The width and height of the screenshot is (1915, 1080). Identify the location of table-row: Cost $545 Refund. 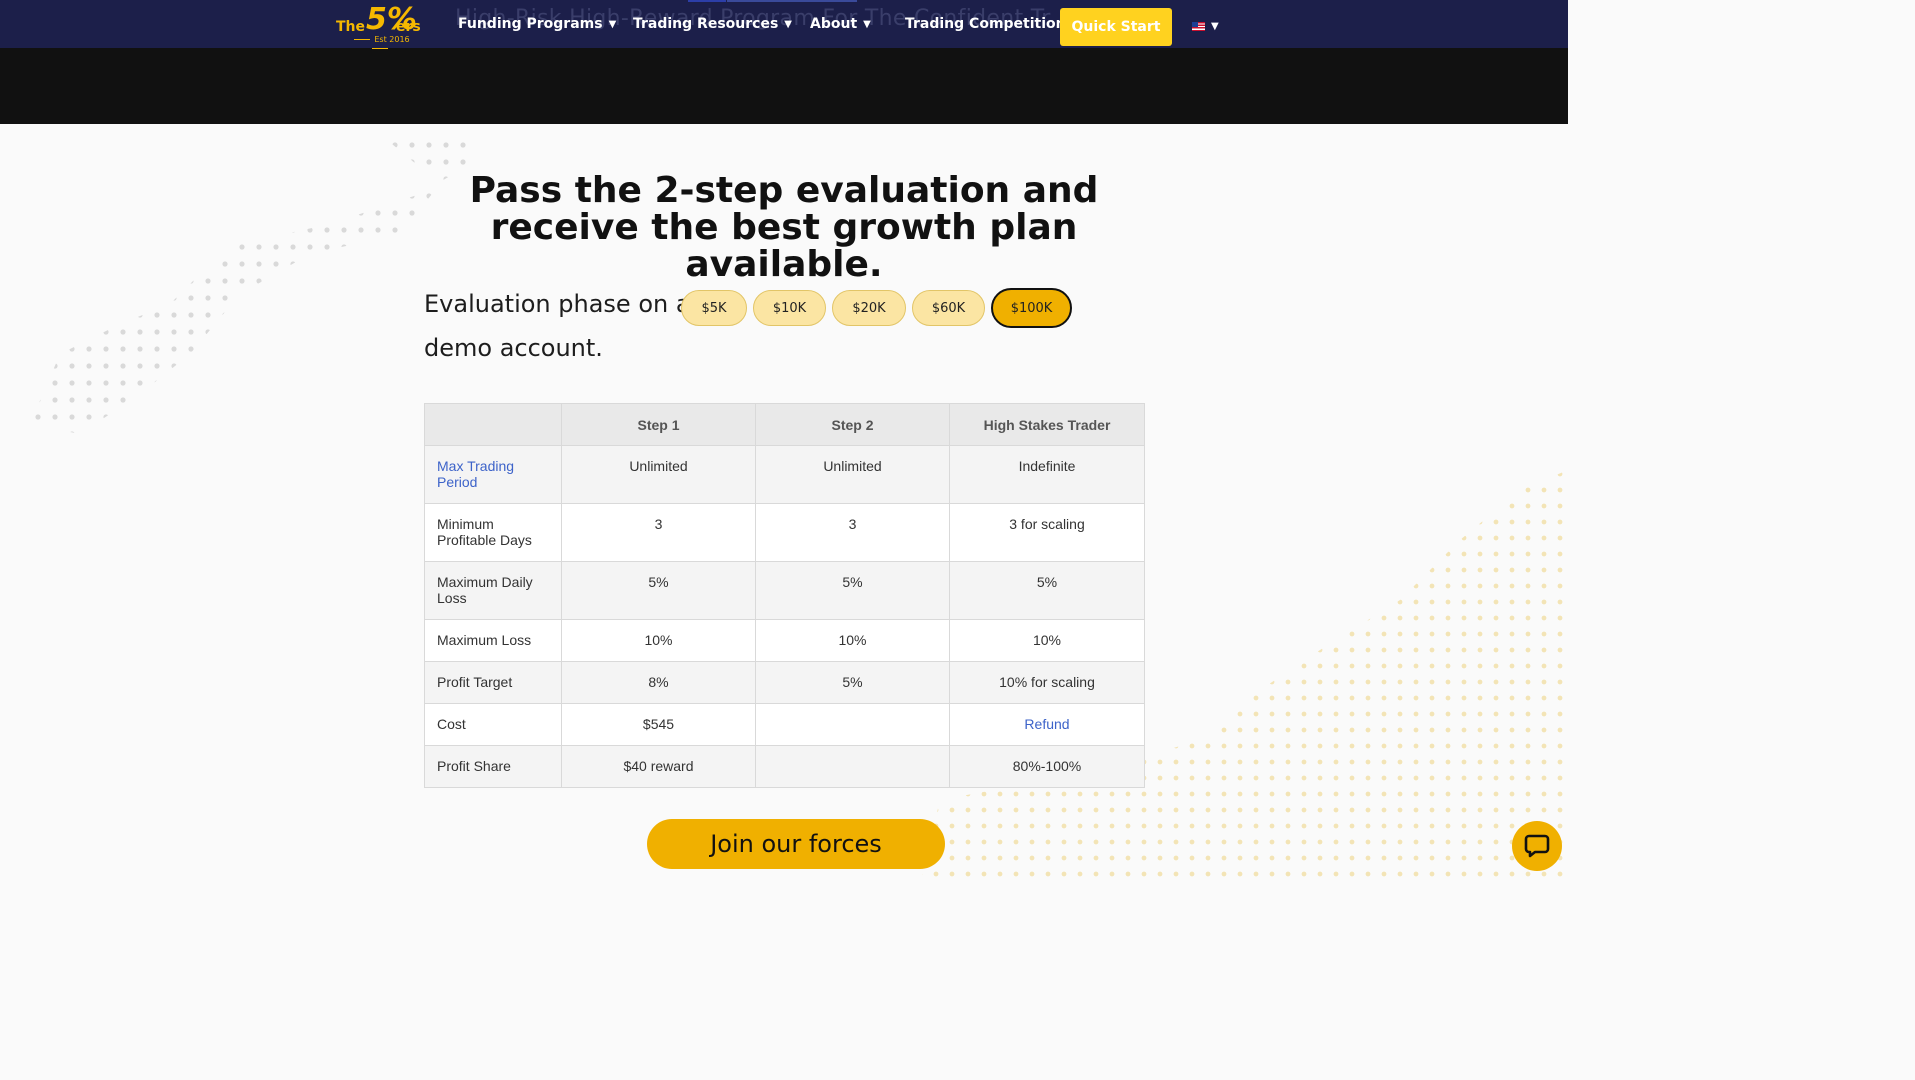
(784, 724).